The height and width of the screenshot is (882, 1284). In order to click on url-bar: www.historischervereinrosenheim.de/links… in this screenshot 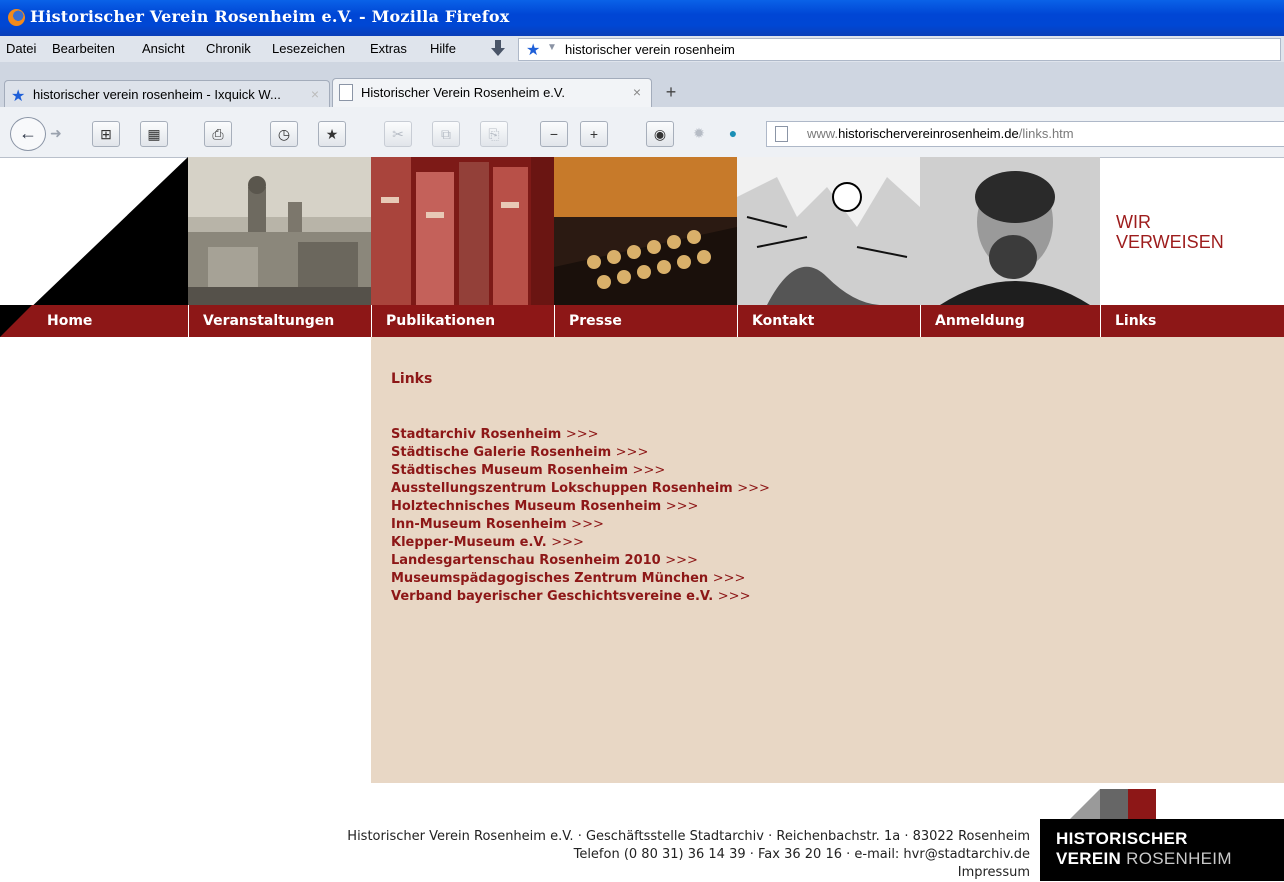, I will do `click(1025, 134)`.